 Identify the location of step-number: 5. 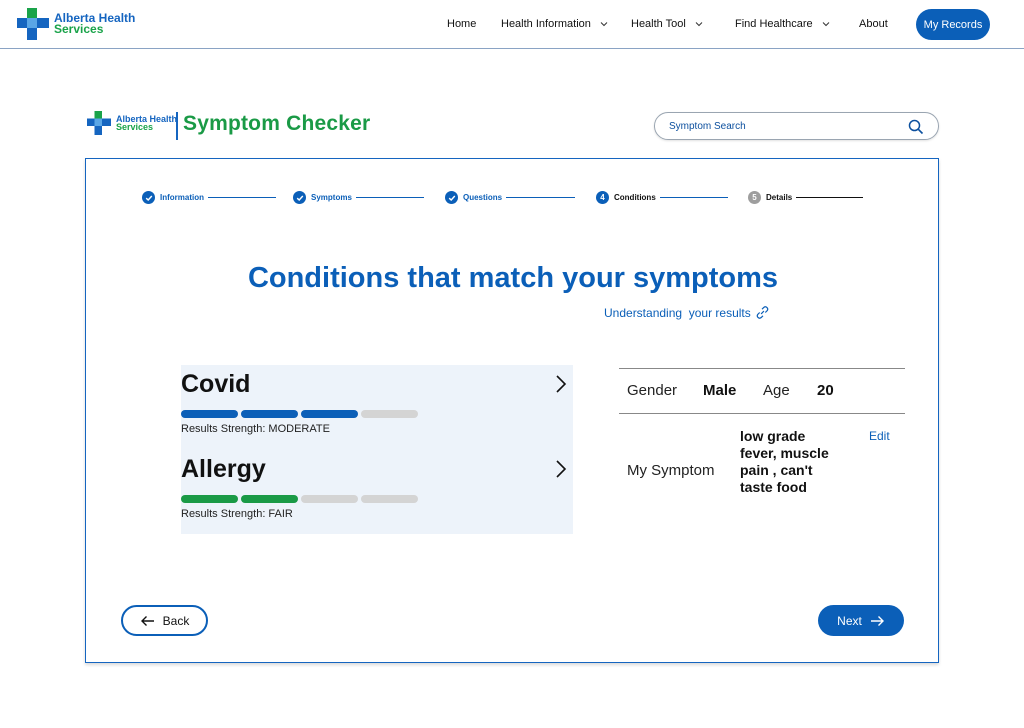
(754, 197).